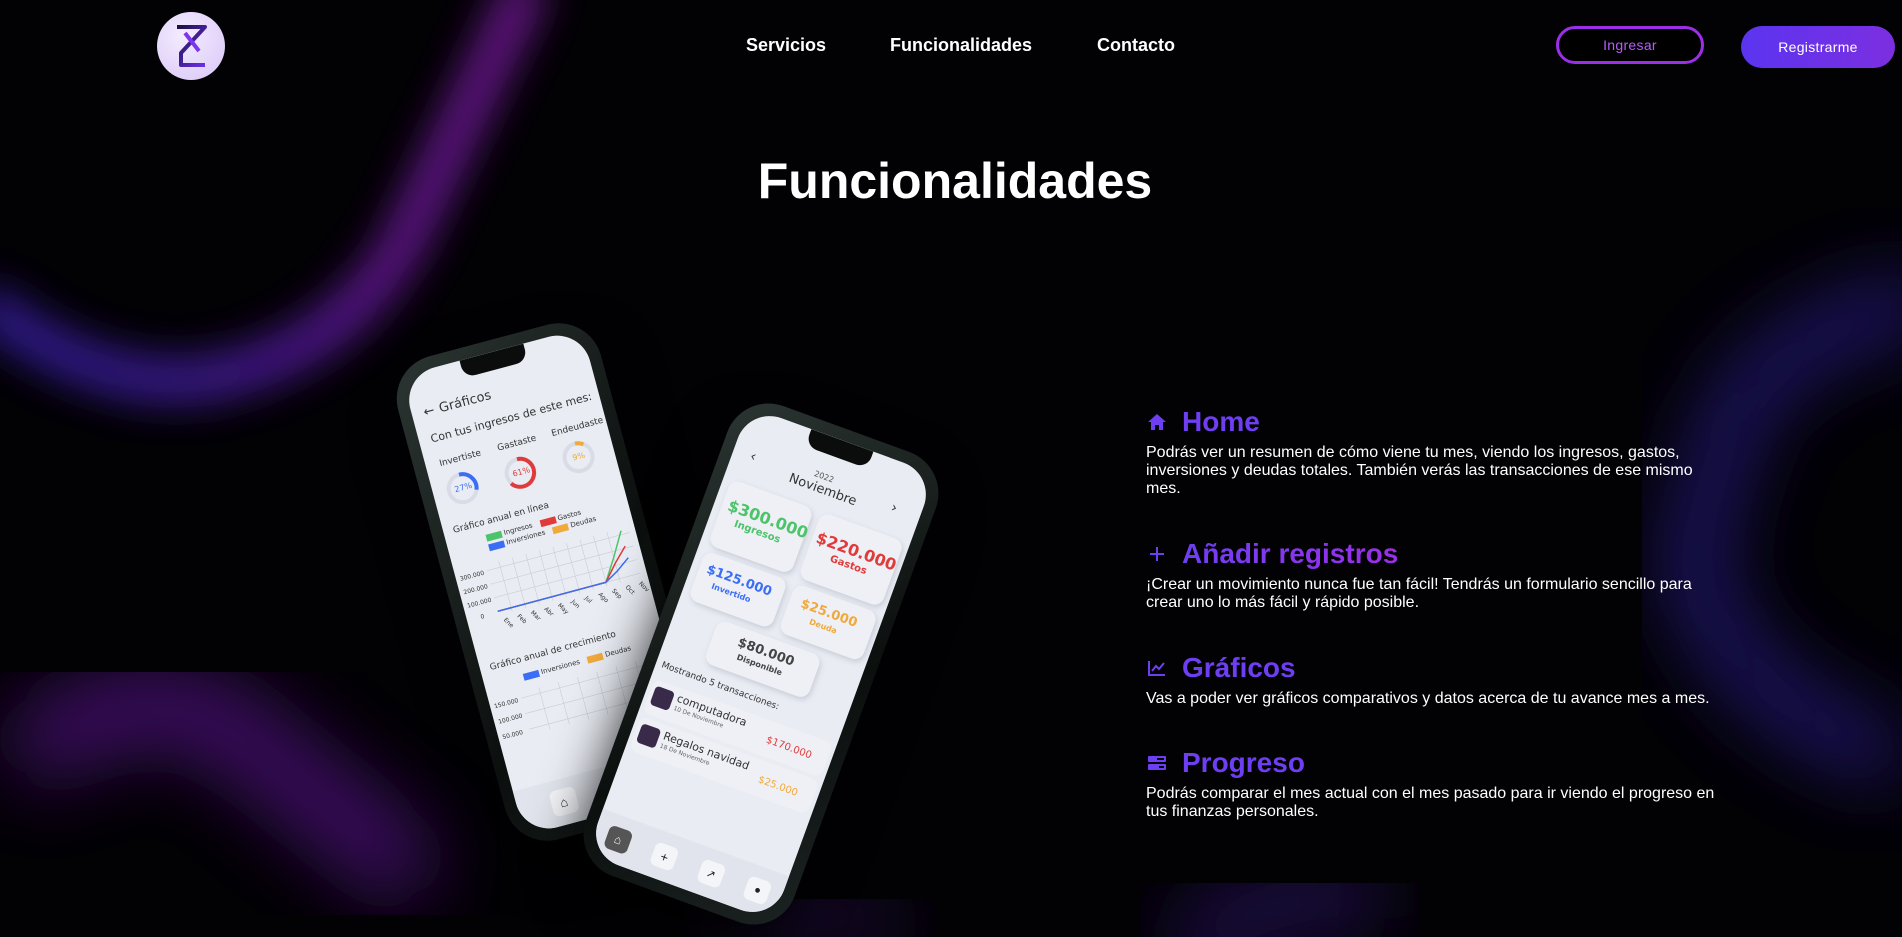 The height and width of the screenshot is (937, 1902). What do you see at coordinates (1157, 422) in the screenshot?
I see `home-icon` at bounding box center [1157, 422].